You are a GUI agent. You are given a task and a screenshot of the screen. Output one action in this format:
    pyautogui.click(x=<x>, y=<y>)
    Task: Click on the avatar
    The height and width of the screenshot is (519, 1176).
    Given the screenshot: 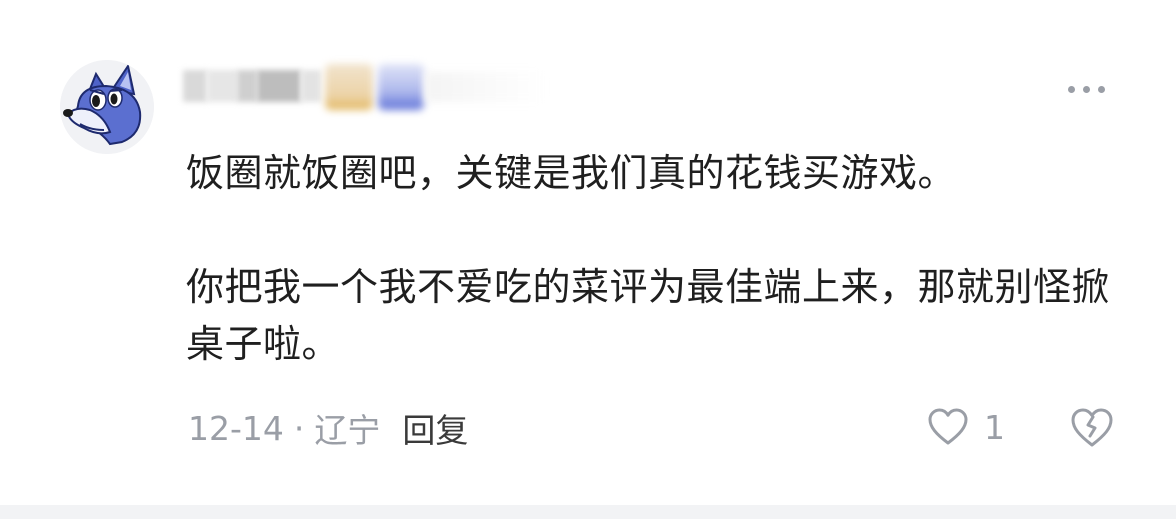 What is the action you would take?
    pyautogui.click(x=107, y=107)
    